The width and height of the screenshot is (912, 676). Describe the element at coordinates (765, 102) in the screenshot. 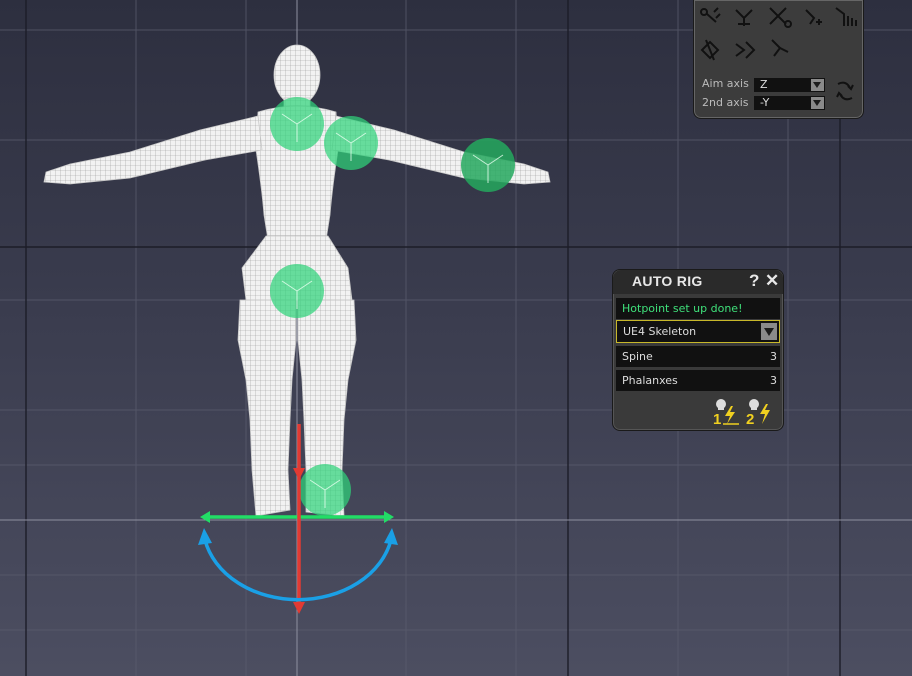

I see `second-axis-value: -Y` at that location.